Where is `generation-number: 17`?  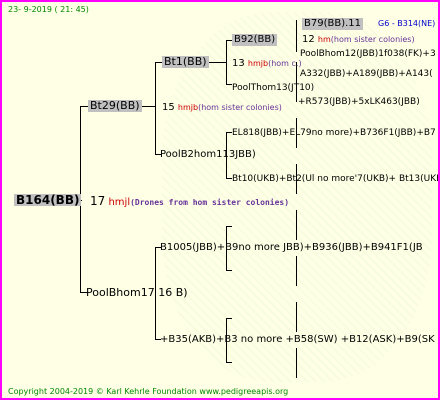
generation-number: 17 is located at coordinates (98, 201).